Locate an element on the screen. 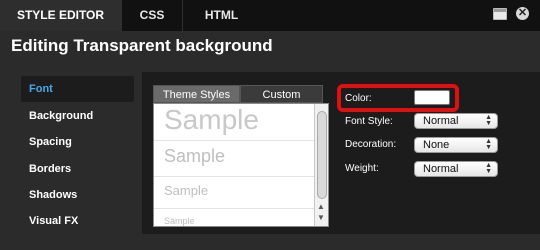  tab-theme-styles: Theme Styles is located at coordinates (196, 94).